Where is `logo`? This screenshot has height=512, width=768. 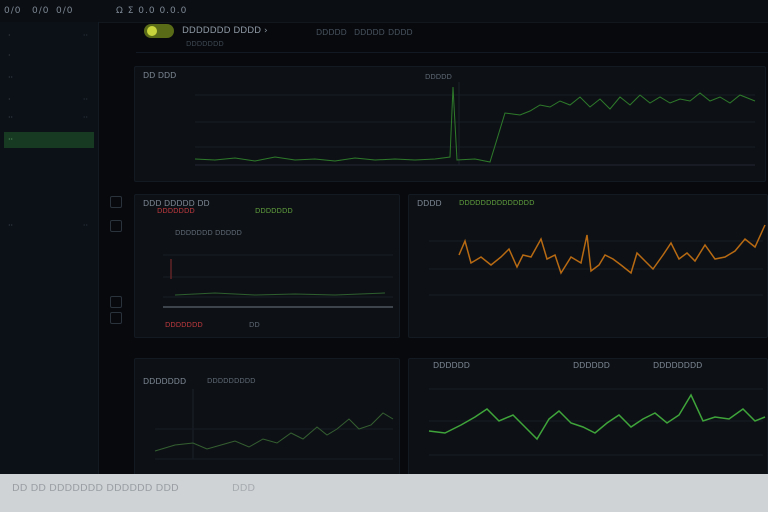
logo is located at coordinates (159, 31).